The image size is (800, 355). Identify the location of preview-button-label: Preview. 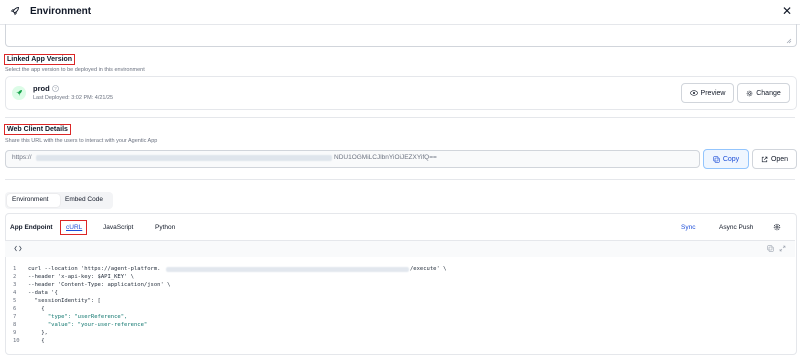
(713, 93).